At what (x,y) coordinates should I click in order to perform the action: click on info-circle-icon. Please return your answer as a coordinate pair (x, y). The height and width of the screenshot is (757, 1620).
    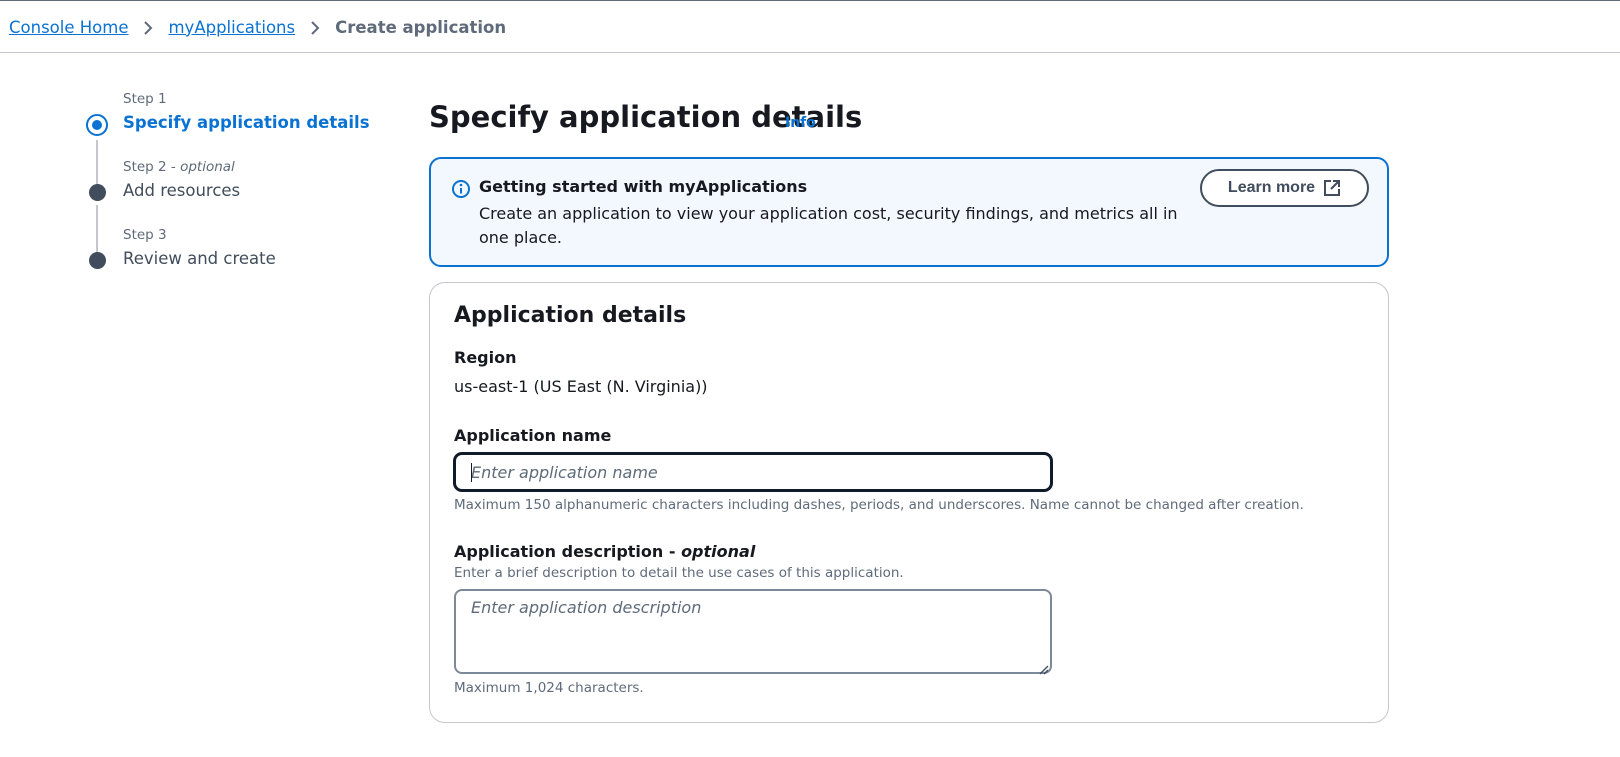
    Looking at the image, I should click on (461, 189).